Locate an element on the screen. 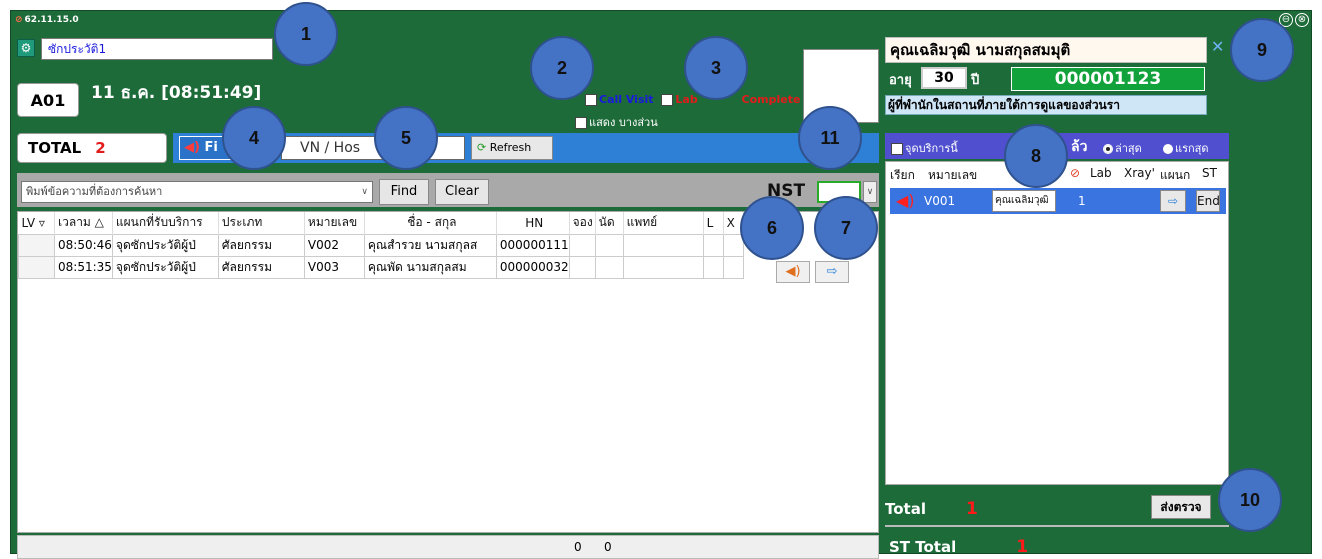 The image size is (1322, 559). title-bar: ⊘ 62.11.15.0 is located at coordinates (661, 20).